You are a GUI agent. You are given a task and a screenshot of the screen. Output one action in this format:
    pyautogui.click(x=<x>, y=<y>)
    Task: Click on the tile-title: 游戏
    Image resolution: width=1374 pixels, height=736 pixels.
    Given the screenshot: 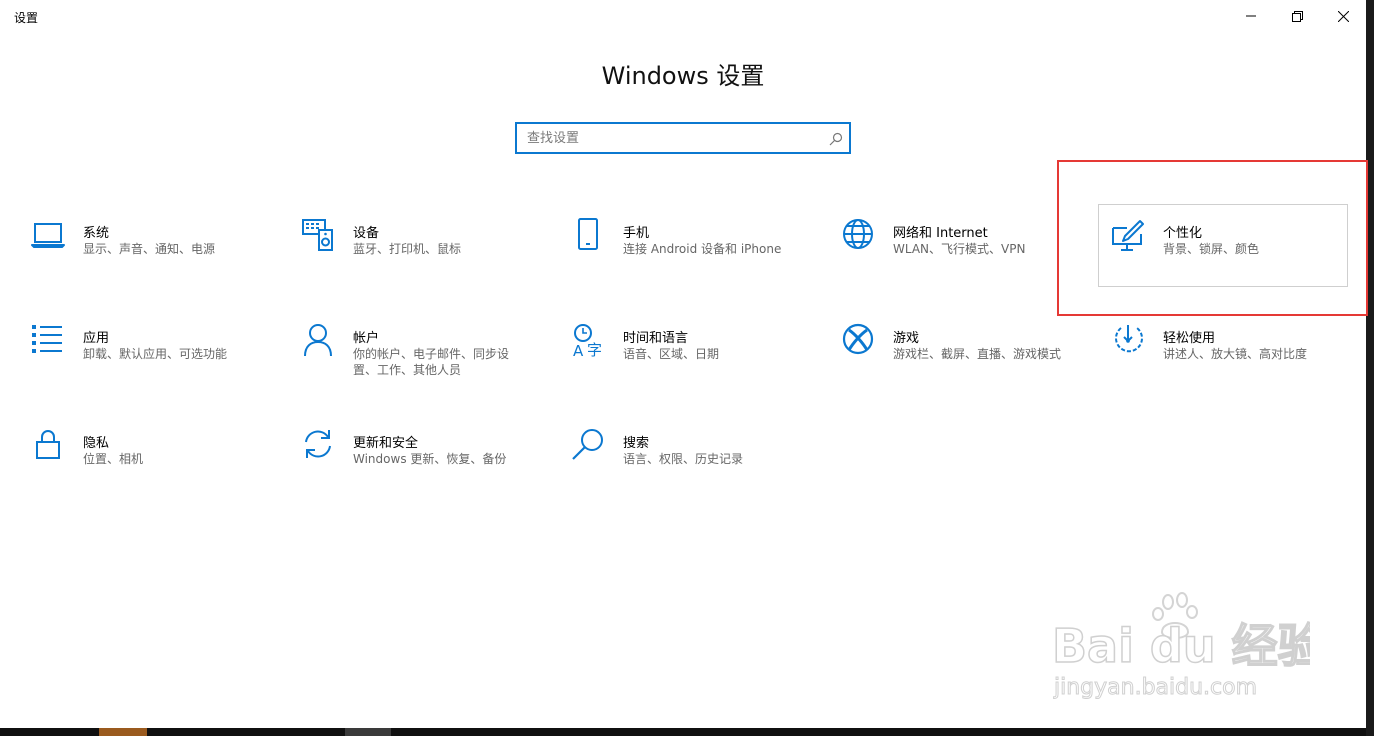 What is the action you would take?
    pyautogui.click(x=906, y=338)
    